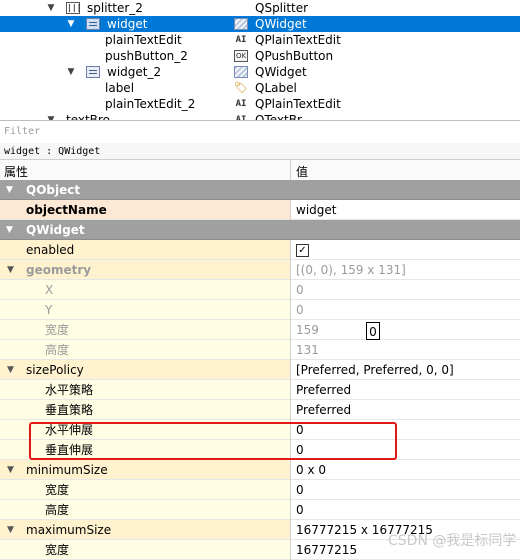 The image size is (520, 560). I want to click on group-label: QObject, so click(53, 190).